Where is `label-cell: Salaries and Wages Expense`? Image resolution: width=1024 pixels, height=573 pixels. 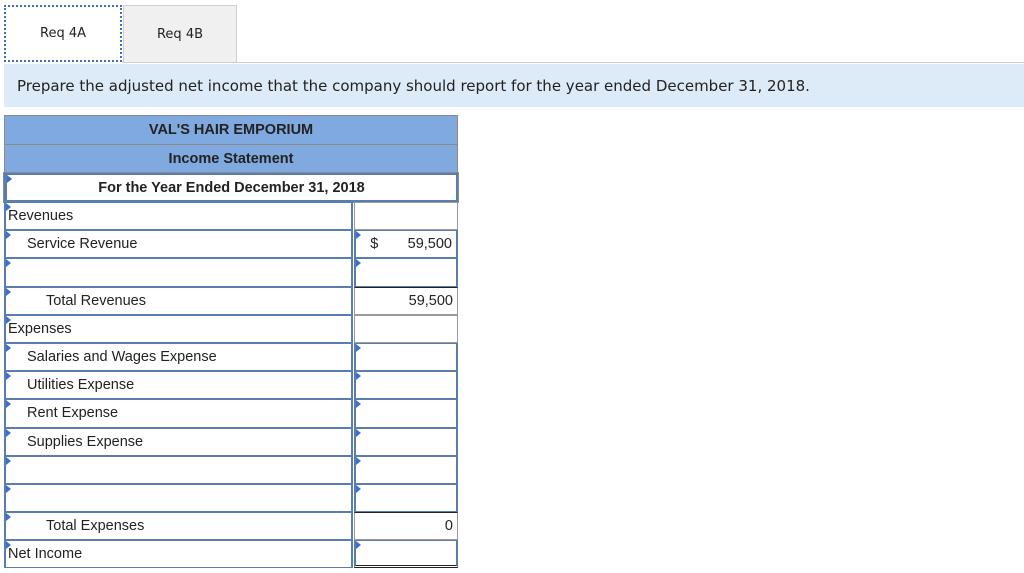 label-cell: Salaries and Wages Expense is located at coordinates (179, 357).